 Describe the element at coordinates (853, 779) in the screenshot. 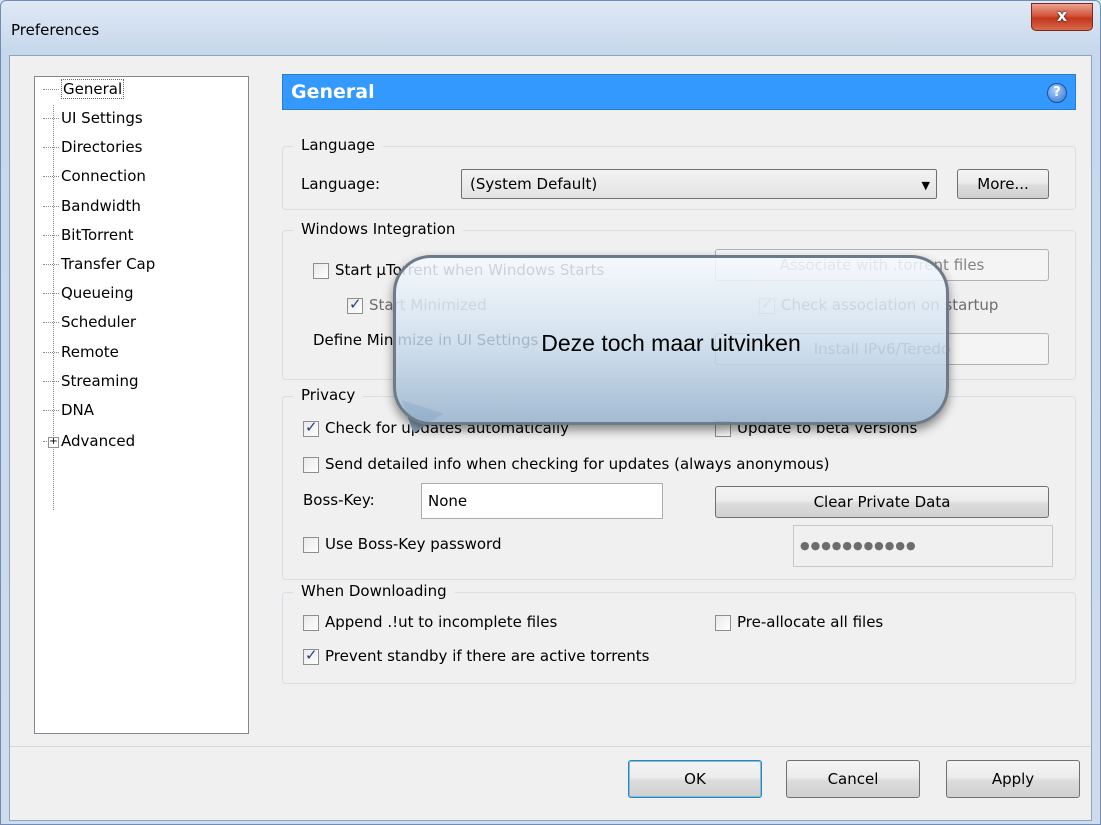

I see `cancel-button: Cancel` at that location.